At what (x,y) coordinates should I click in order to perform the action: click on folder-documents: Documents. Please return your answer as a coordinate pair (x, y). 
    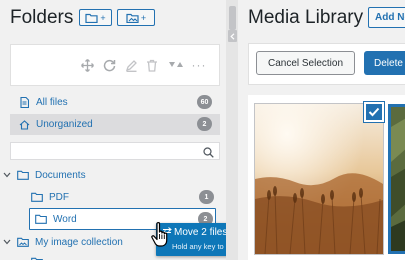
    Looking at the image, I should click on (111, 175).